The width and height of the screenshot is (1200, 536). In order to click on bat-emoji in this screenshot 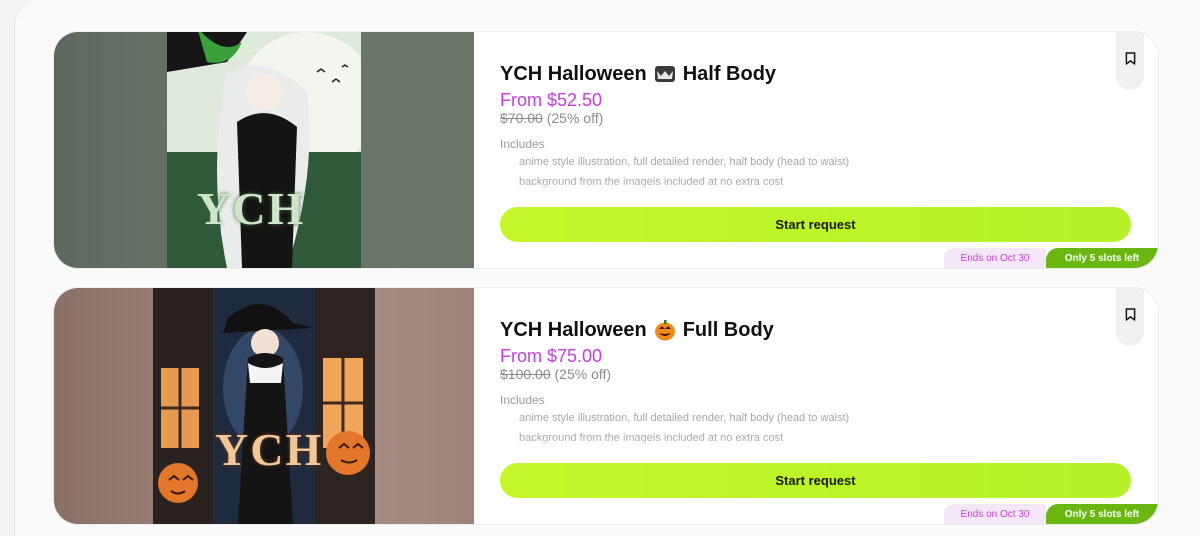, I will do `click(665, 74)`.